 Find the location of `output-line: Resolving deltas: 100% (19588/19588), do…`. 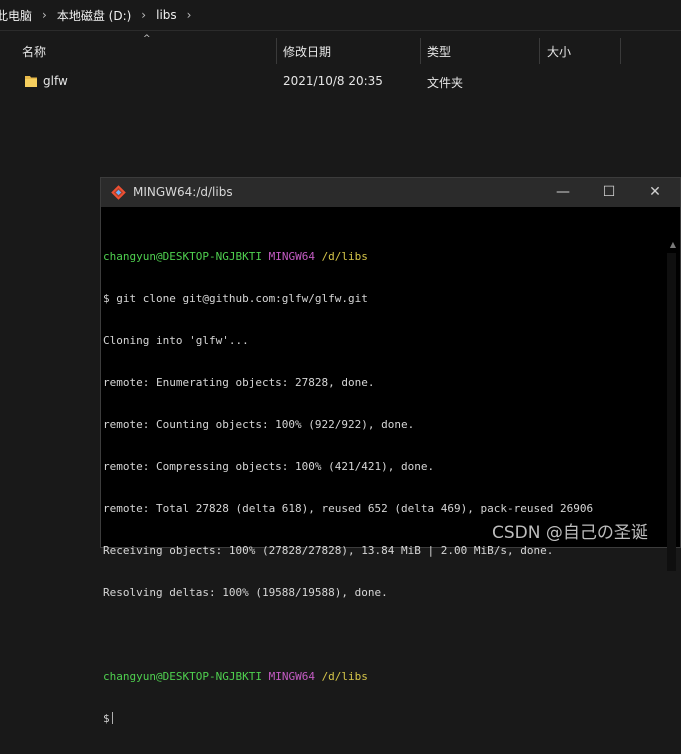

output-line: Resolving deltas: 100% (19588/19588), do… is located at coordinates (245, 592).